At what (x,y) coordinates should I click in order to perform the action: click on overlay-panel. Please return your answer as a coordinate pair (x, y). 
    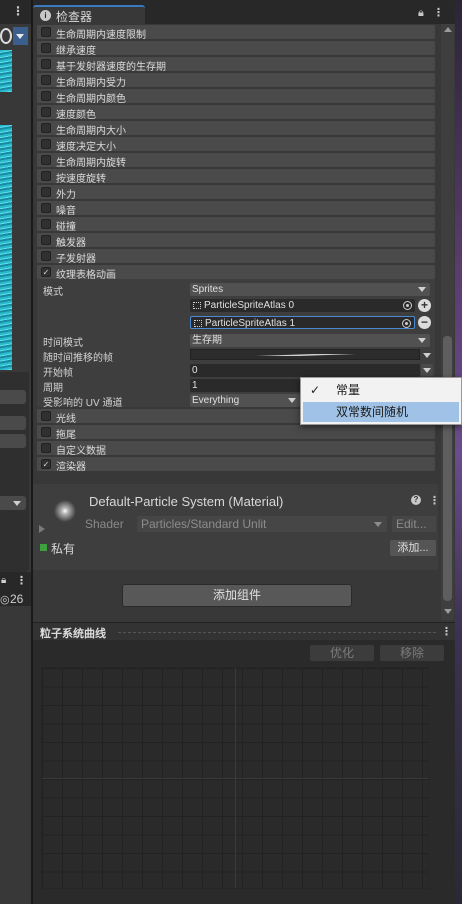
    Looking at the image, I should click on (14, 472).